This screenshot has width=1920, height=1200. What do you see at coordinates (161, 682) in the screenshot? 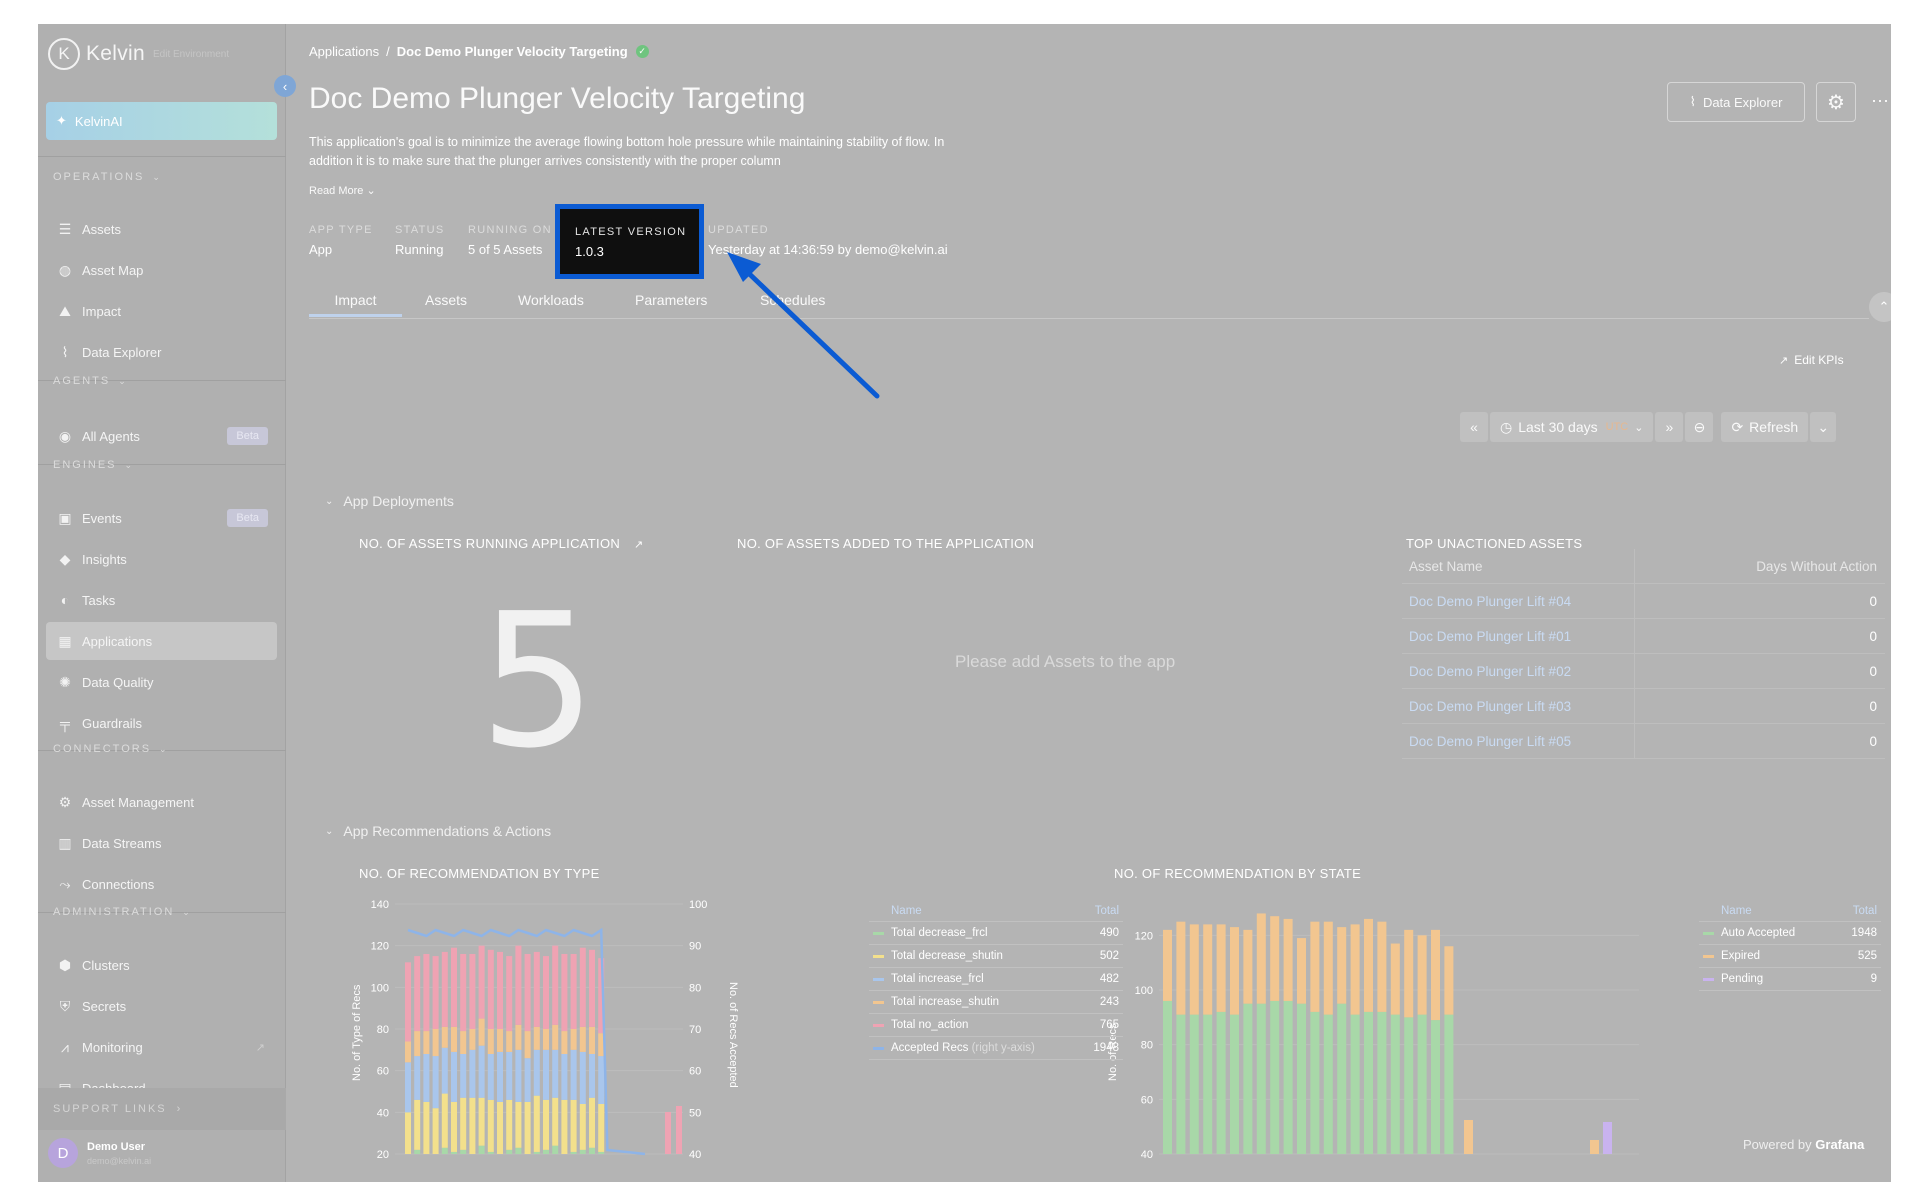
I see `sidebar-item-data-quality: ✺ Data Quality` at bounding box center [161, 682].